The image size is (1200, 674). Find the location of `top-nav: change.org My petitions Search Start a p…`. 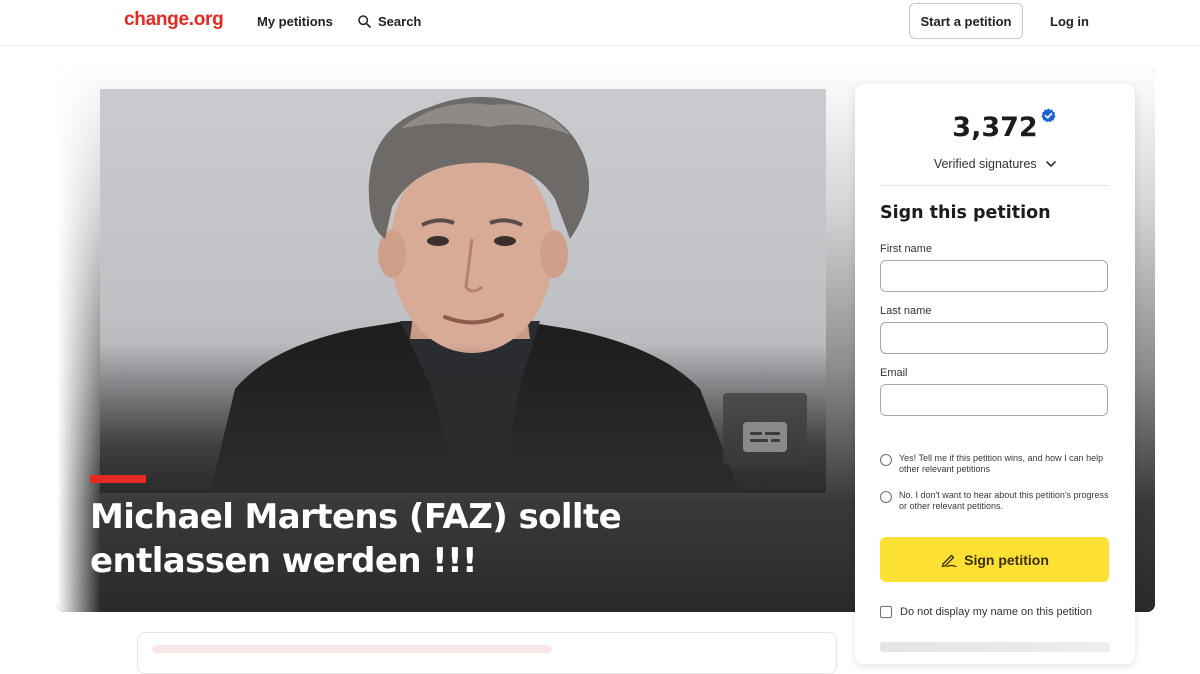

top-nav: change.org My petitions Search Start a p… is located at coordinates (600, 23).